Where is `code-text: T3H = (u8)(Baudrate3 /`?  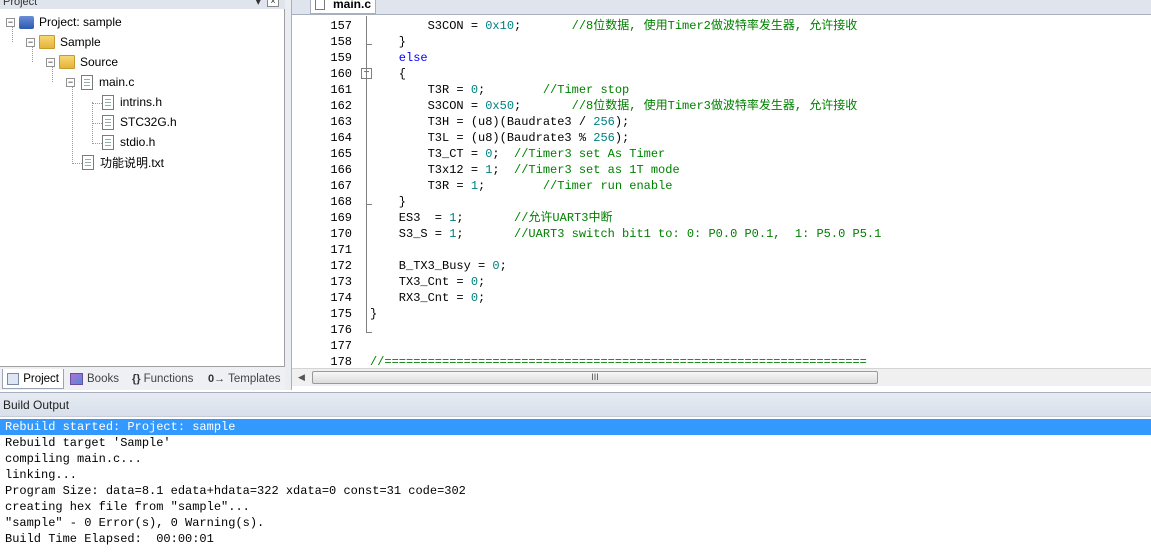 code-text: T3H = (u8)(Baudrate3 / is located at coordinates (482, 122).